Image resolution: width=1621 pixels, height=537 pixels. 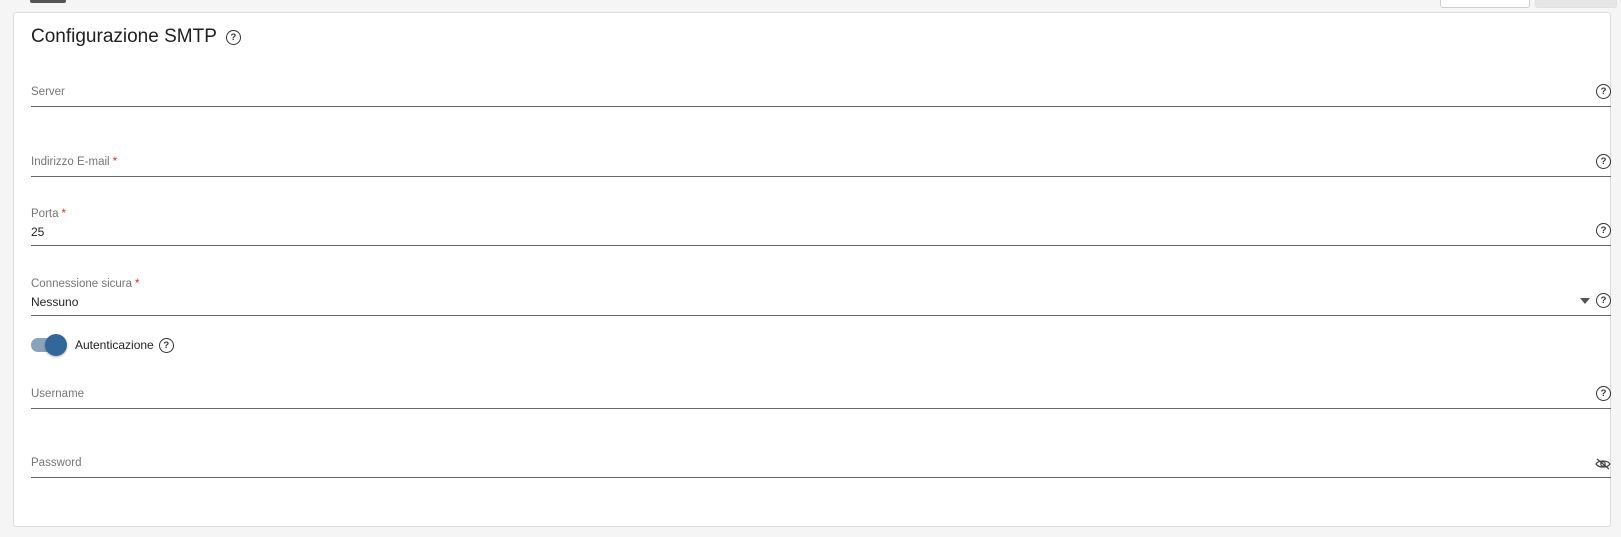 I want to click on username-field: Username ?, so click(x=821, y=383).